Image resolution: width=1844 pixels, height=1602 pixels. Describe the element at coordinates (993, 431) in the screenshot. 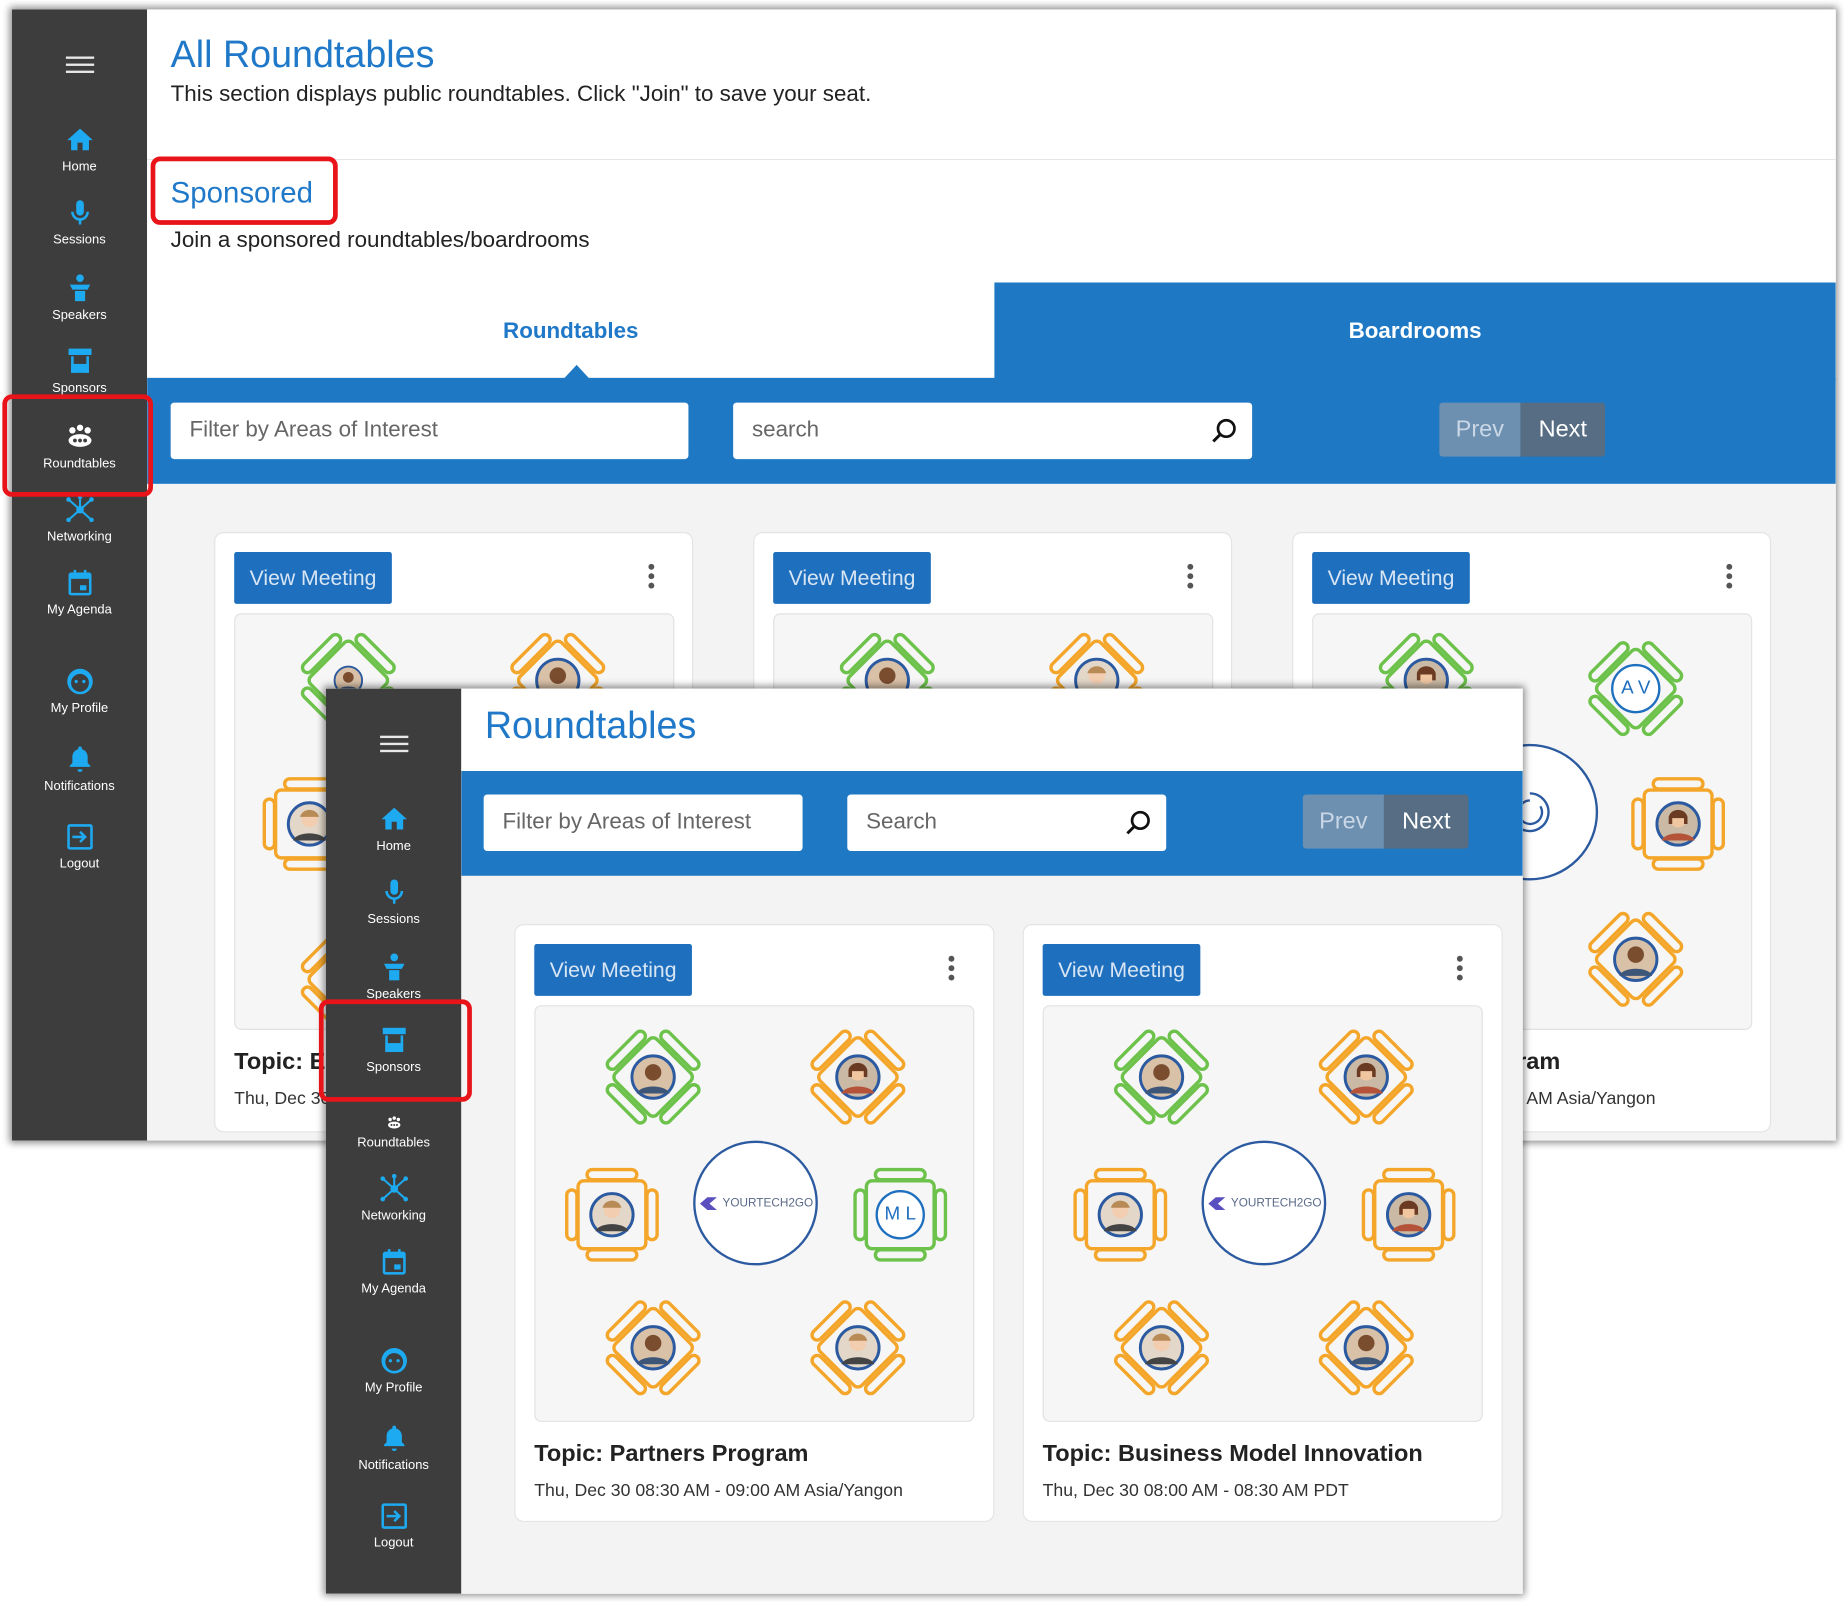

I see `search-input: search` at that location.